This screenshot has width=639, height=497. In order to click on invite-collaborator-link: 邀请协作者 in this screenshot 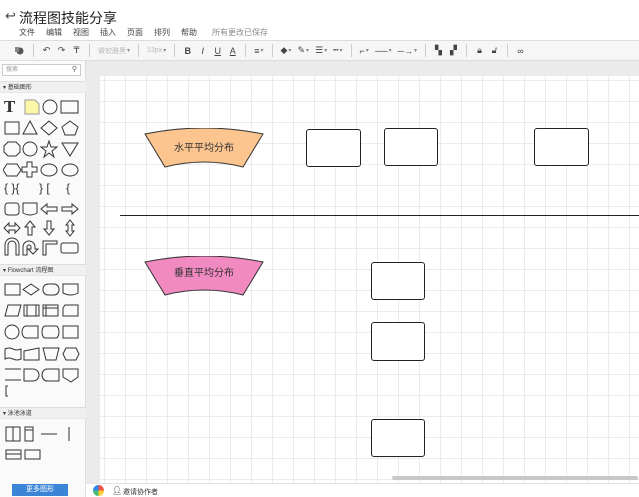, I will do `click(140, 492)`.